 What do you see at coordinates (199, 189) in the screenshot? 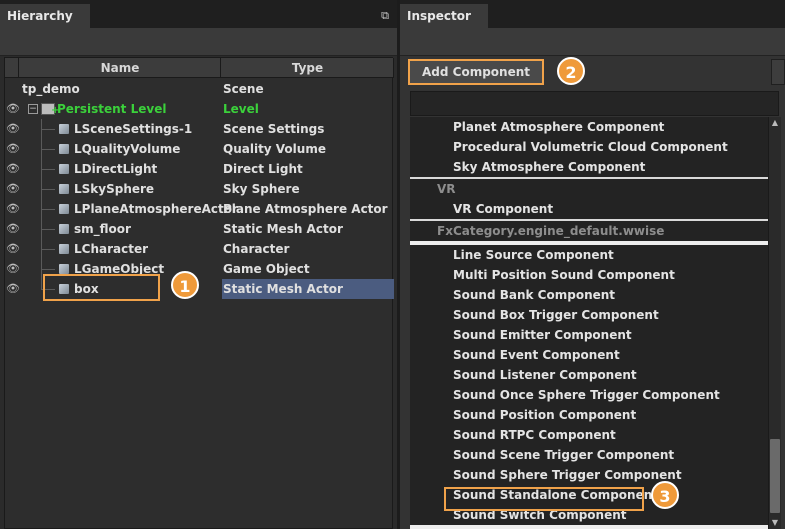
I see `tree-row: 👁 LSkySphere Sky Sphere` at bounding box center [199, 189].